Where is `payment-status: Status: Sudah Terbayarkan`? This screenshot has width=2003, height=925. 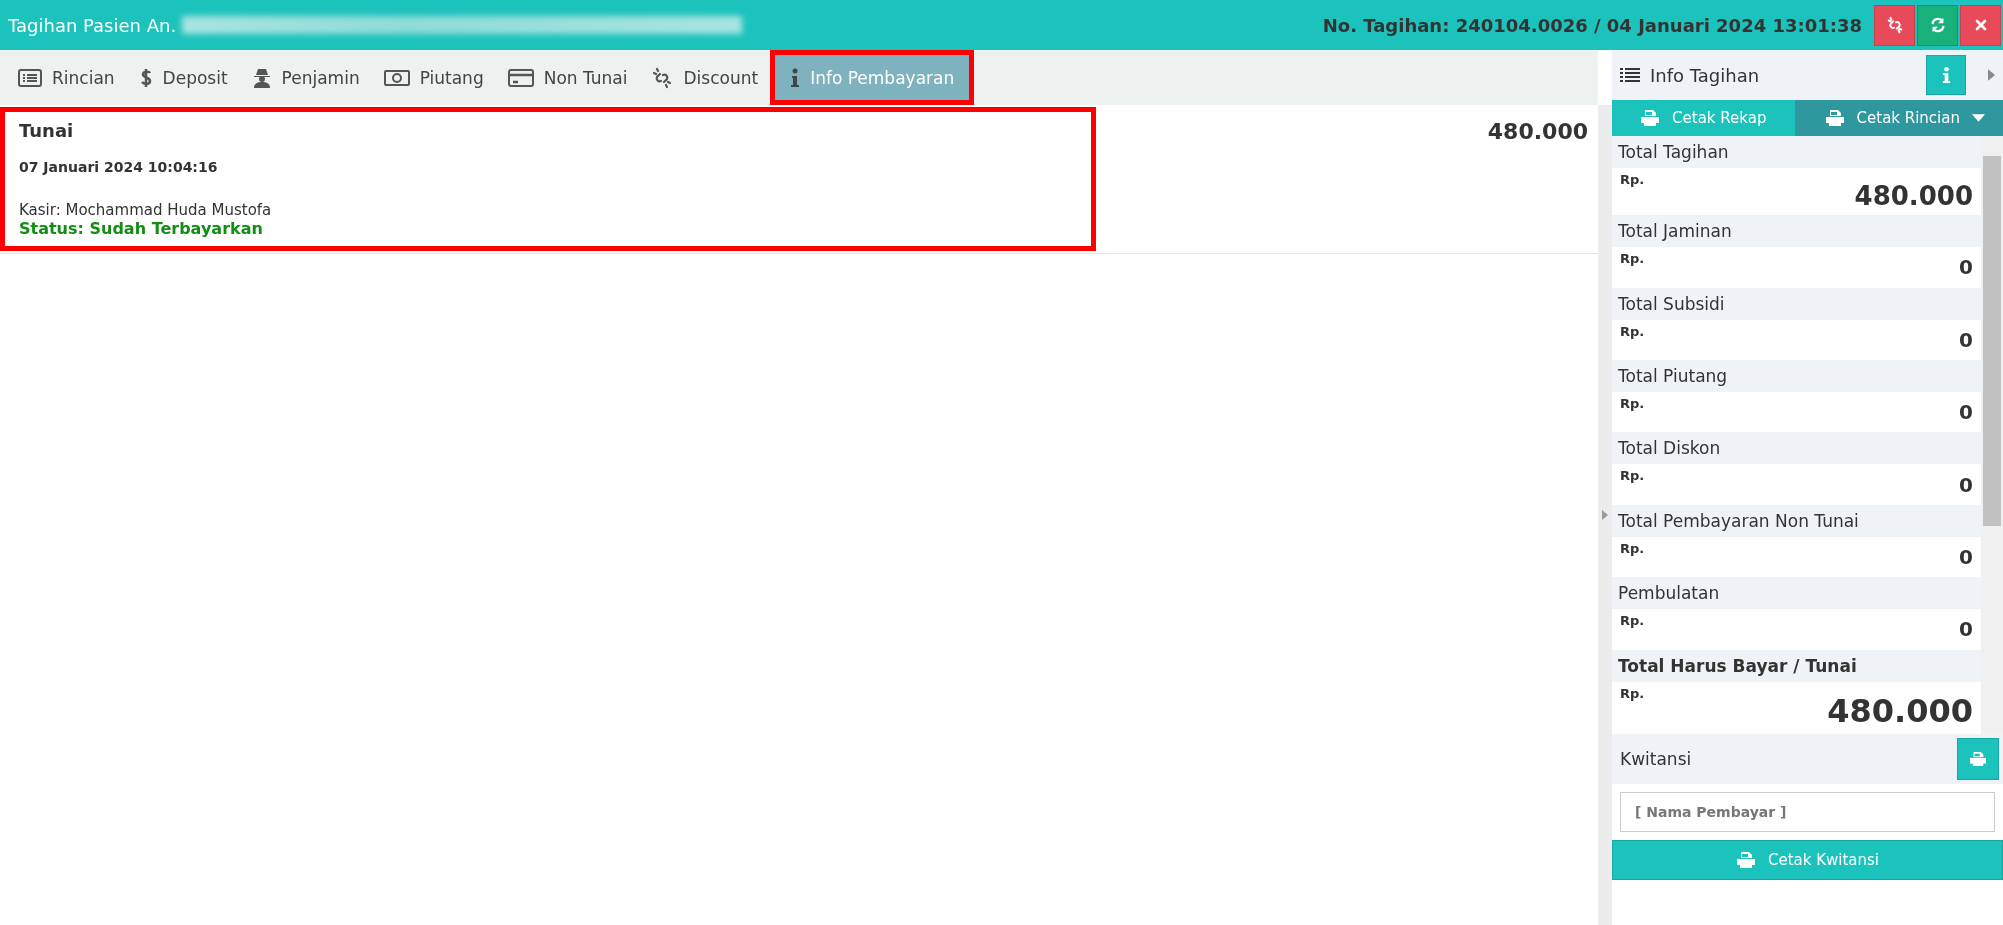
payment-status: Status: Sudah Terbayarkan is located at coordinates (141, 228).